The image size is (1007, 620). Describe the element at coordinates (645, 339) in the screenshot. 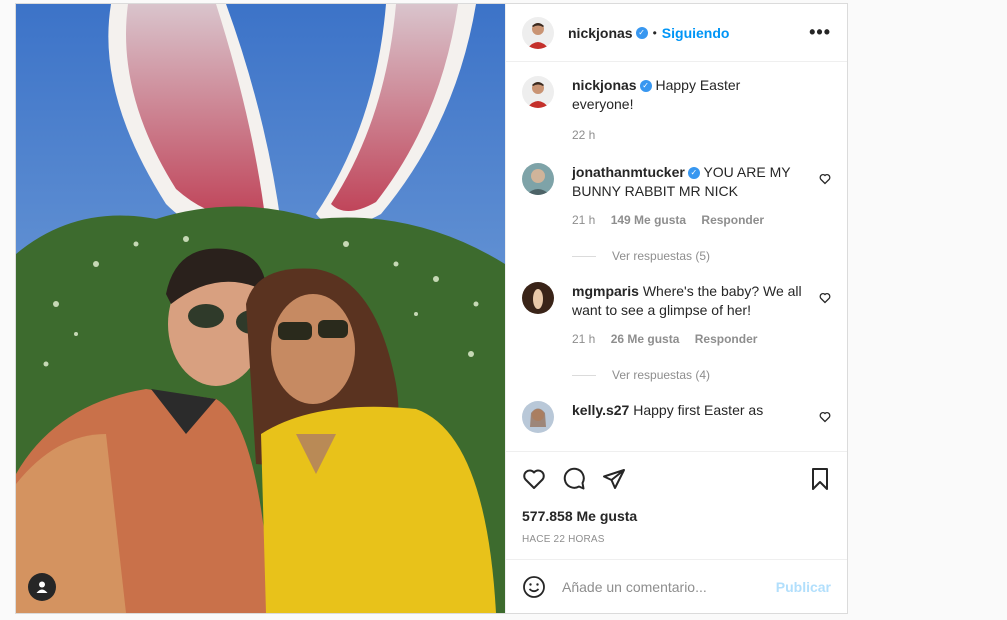

I see `comment-likes: 26 Me gusta` at that location.